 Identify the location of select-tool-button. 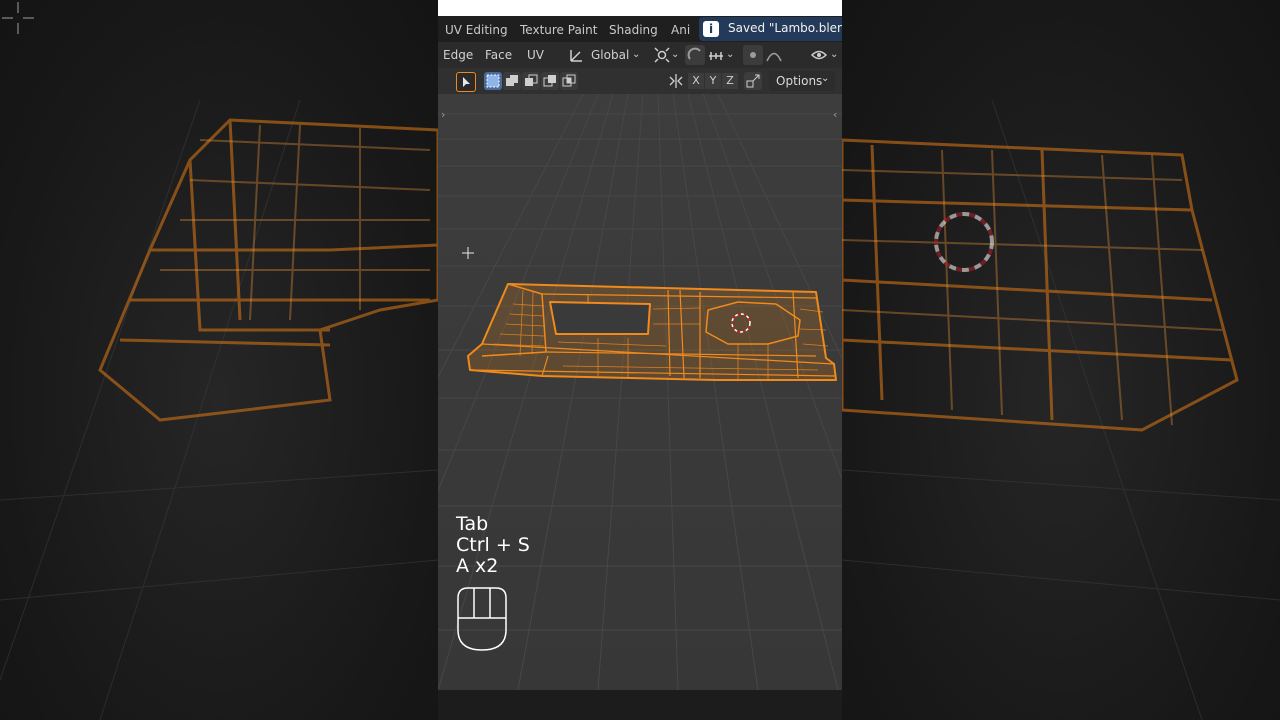
(466, 82).